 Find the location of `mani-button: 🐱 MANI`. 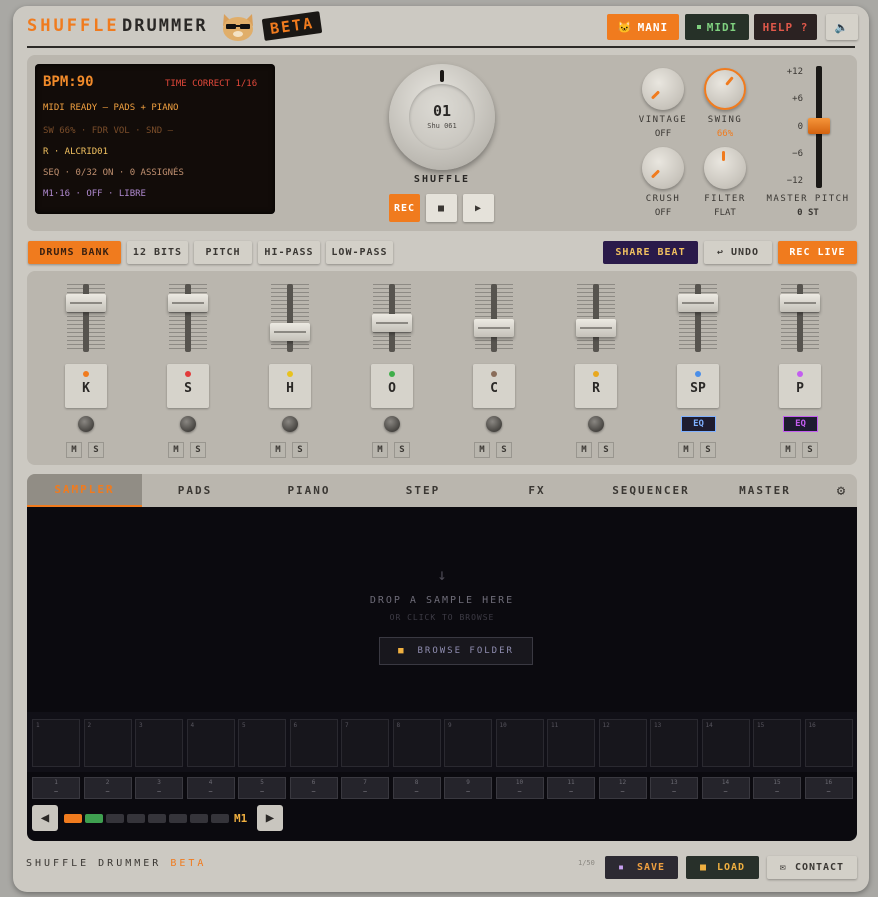

mani-button: 🐱 MANI is located at coordinates (643, 27).